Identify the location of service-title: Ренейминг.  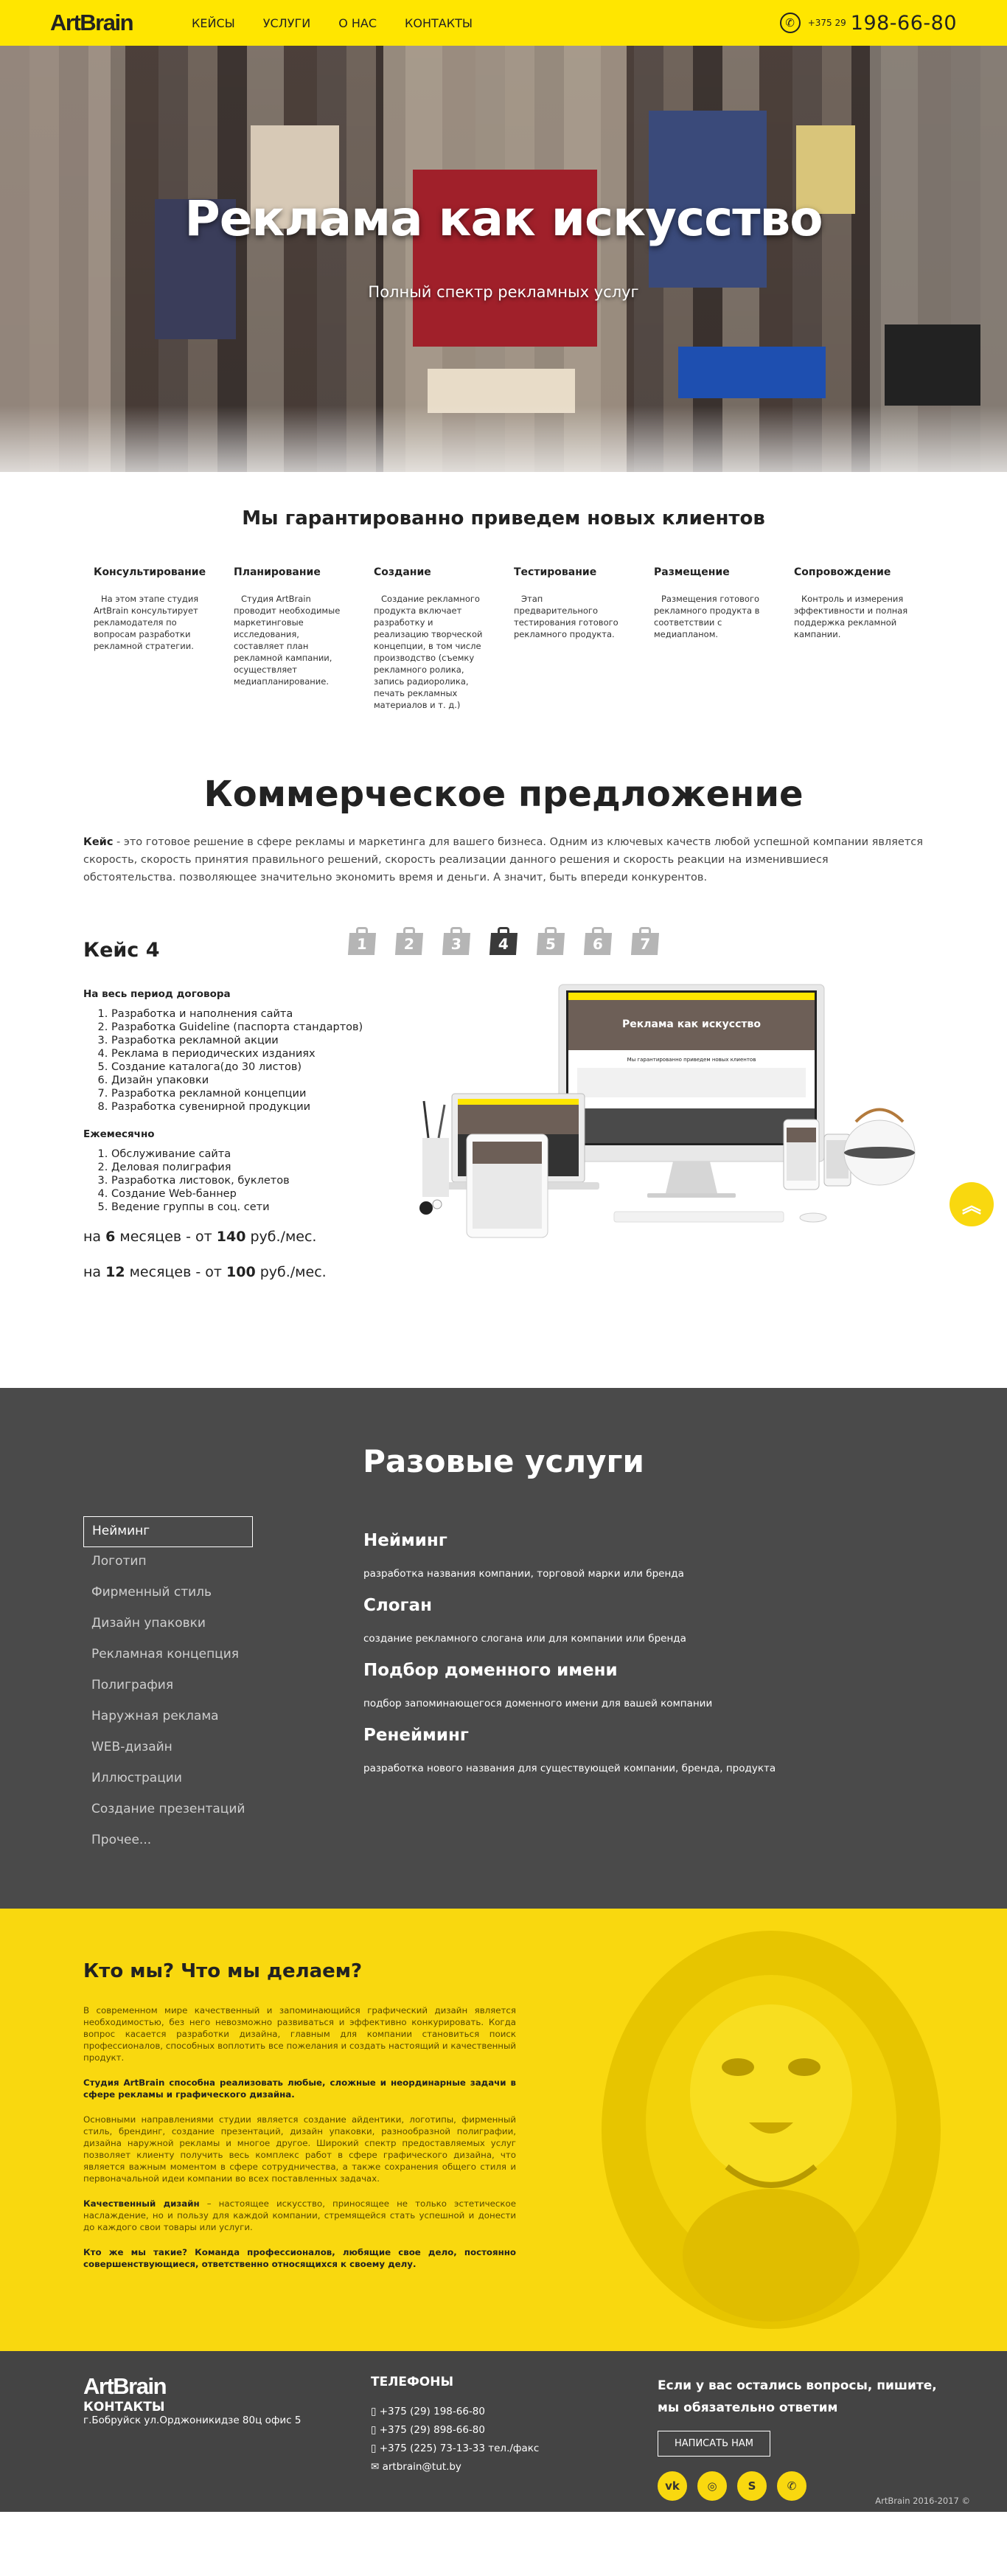
(416, 1735).